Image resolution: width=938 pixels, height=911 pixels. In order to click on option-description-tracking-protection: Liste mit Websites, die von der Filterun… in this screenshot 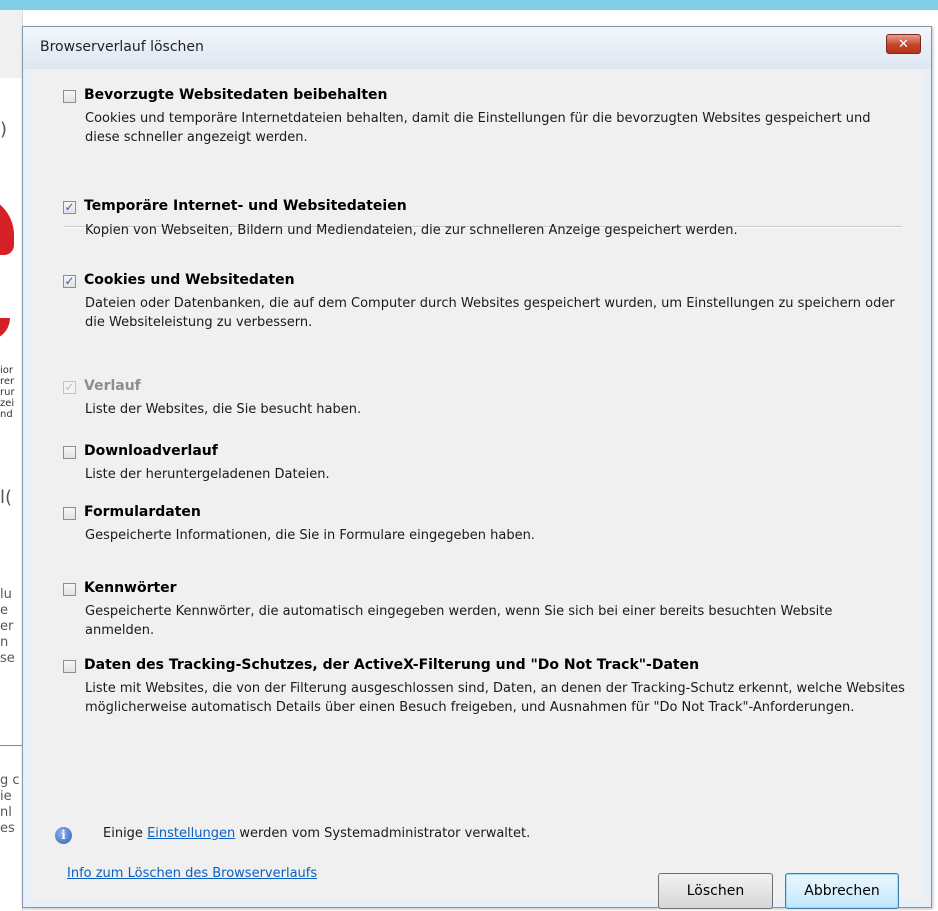, I will do `click(495, 698)`.